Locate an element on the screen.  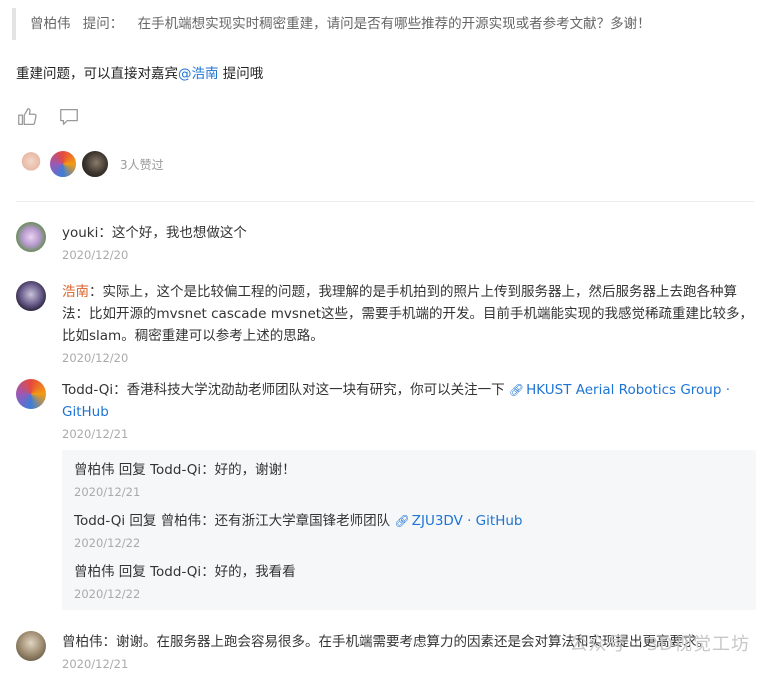
watermark: 公众号 · 3D视觉工坊 is located at coordinates (660, 643).